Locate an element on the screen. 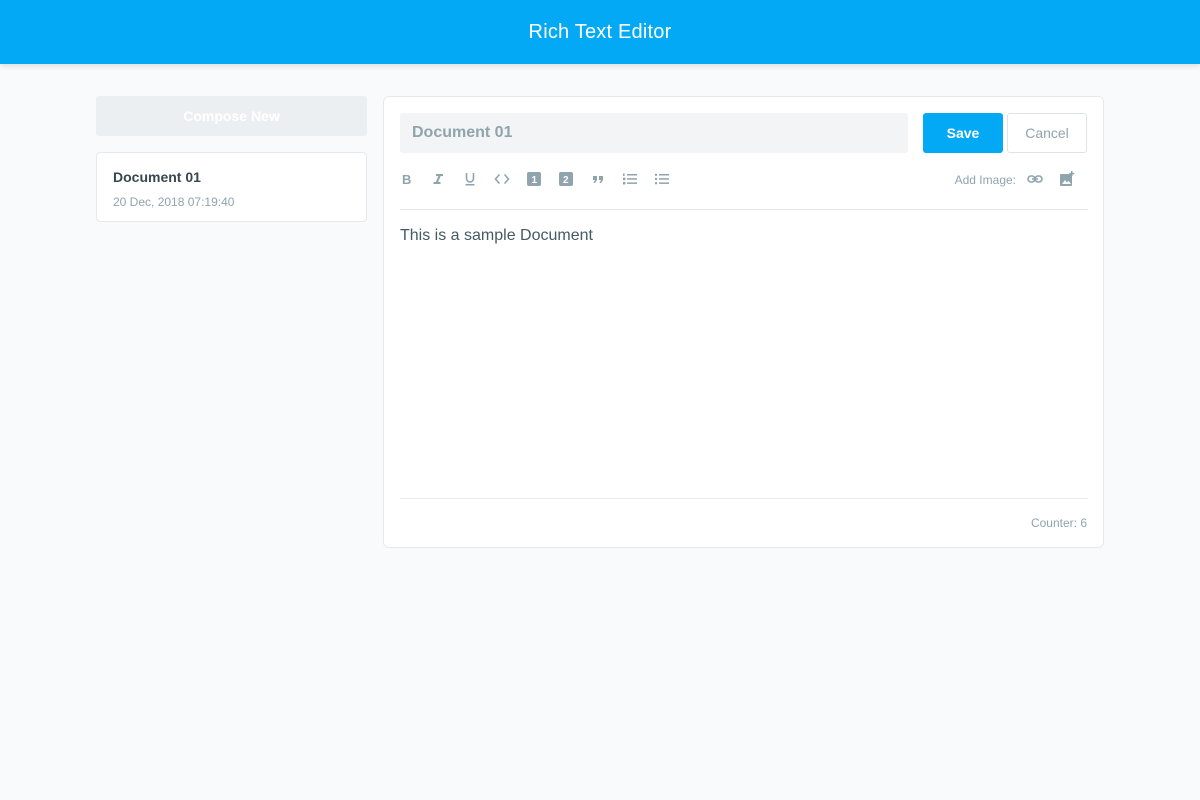 The width and height of the screenshot is (1200, 800). footer-divider is located at coordinates (744, 498).